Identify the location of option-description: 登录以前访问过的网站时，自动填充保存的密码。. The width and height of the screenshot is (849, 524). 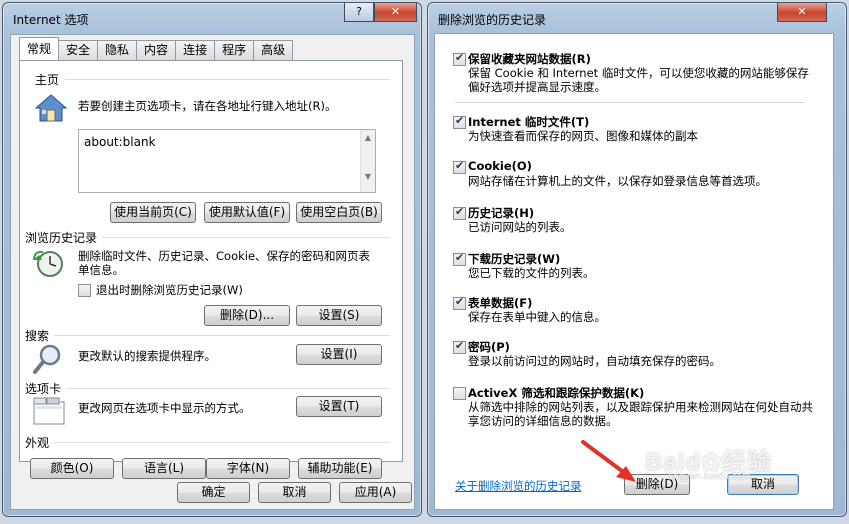
(594, 361).